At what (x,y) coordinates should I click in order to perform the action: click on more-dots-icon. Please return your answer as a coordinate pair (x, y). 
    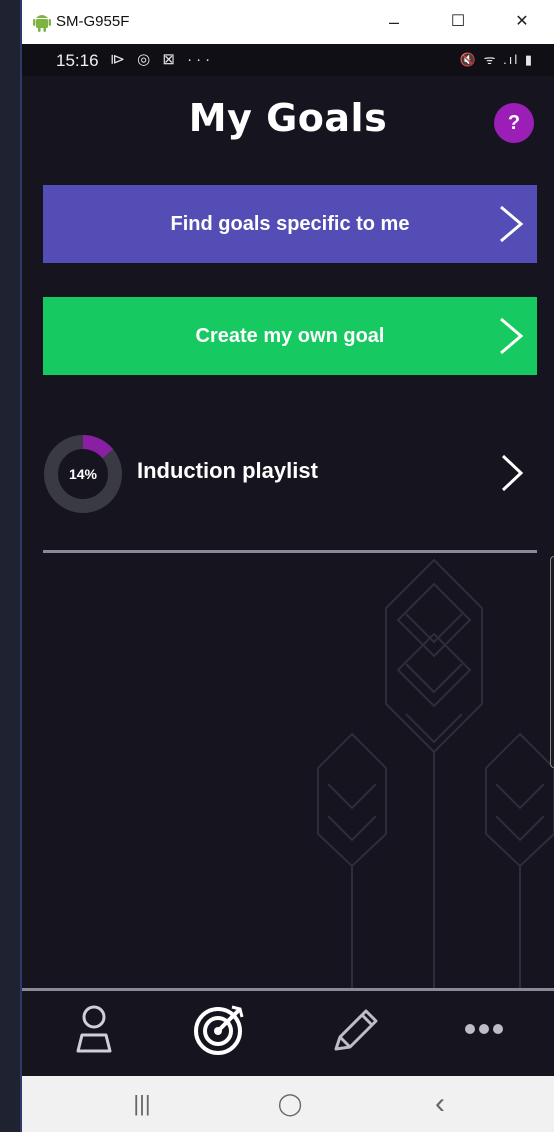
    Looking at the image, I should click on (484, 1029).